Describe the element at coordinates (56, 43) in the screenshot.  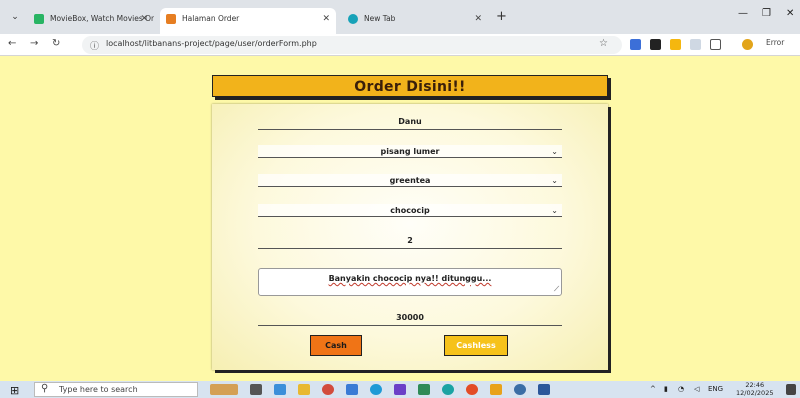
I see `reload-icon: ↻` at that location.